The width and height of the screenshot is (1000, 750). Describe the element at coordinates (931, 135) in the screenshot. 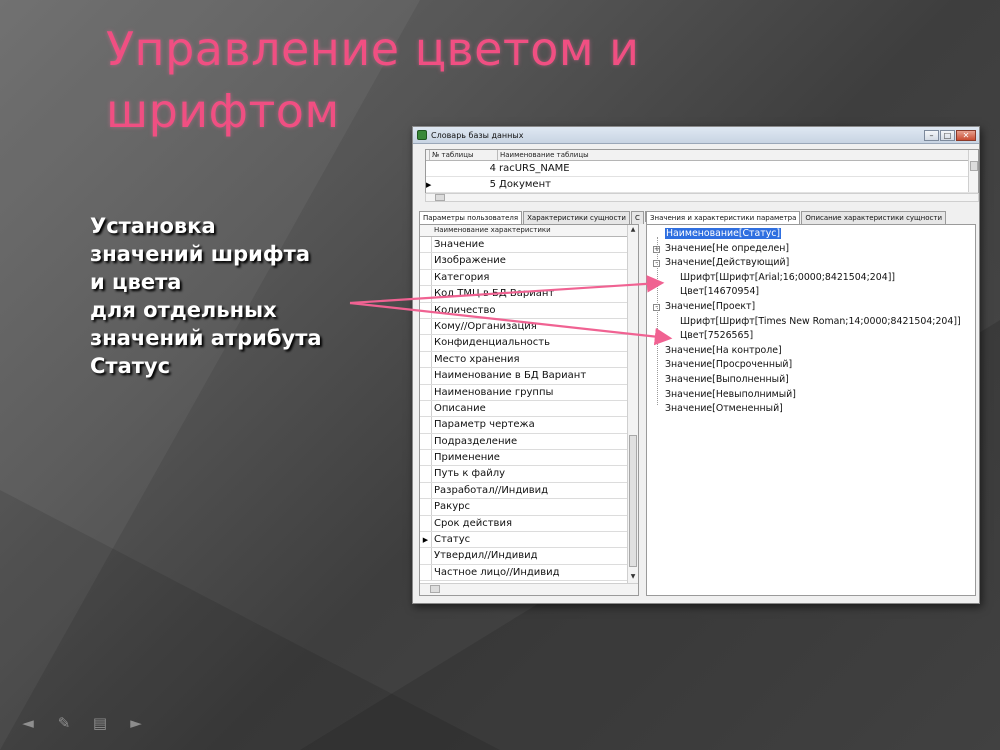

I see `minimize-button: –` at that location.